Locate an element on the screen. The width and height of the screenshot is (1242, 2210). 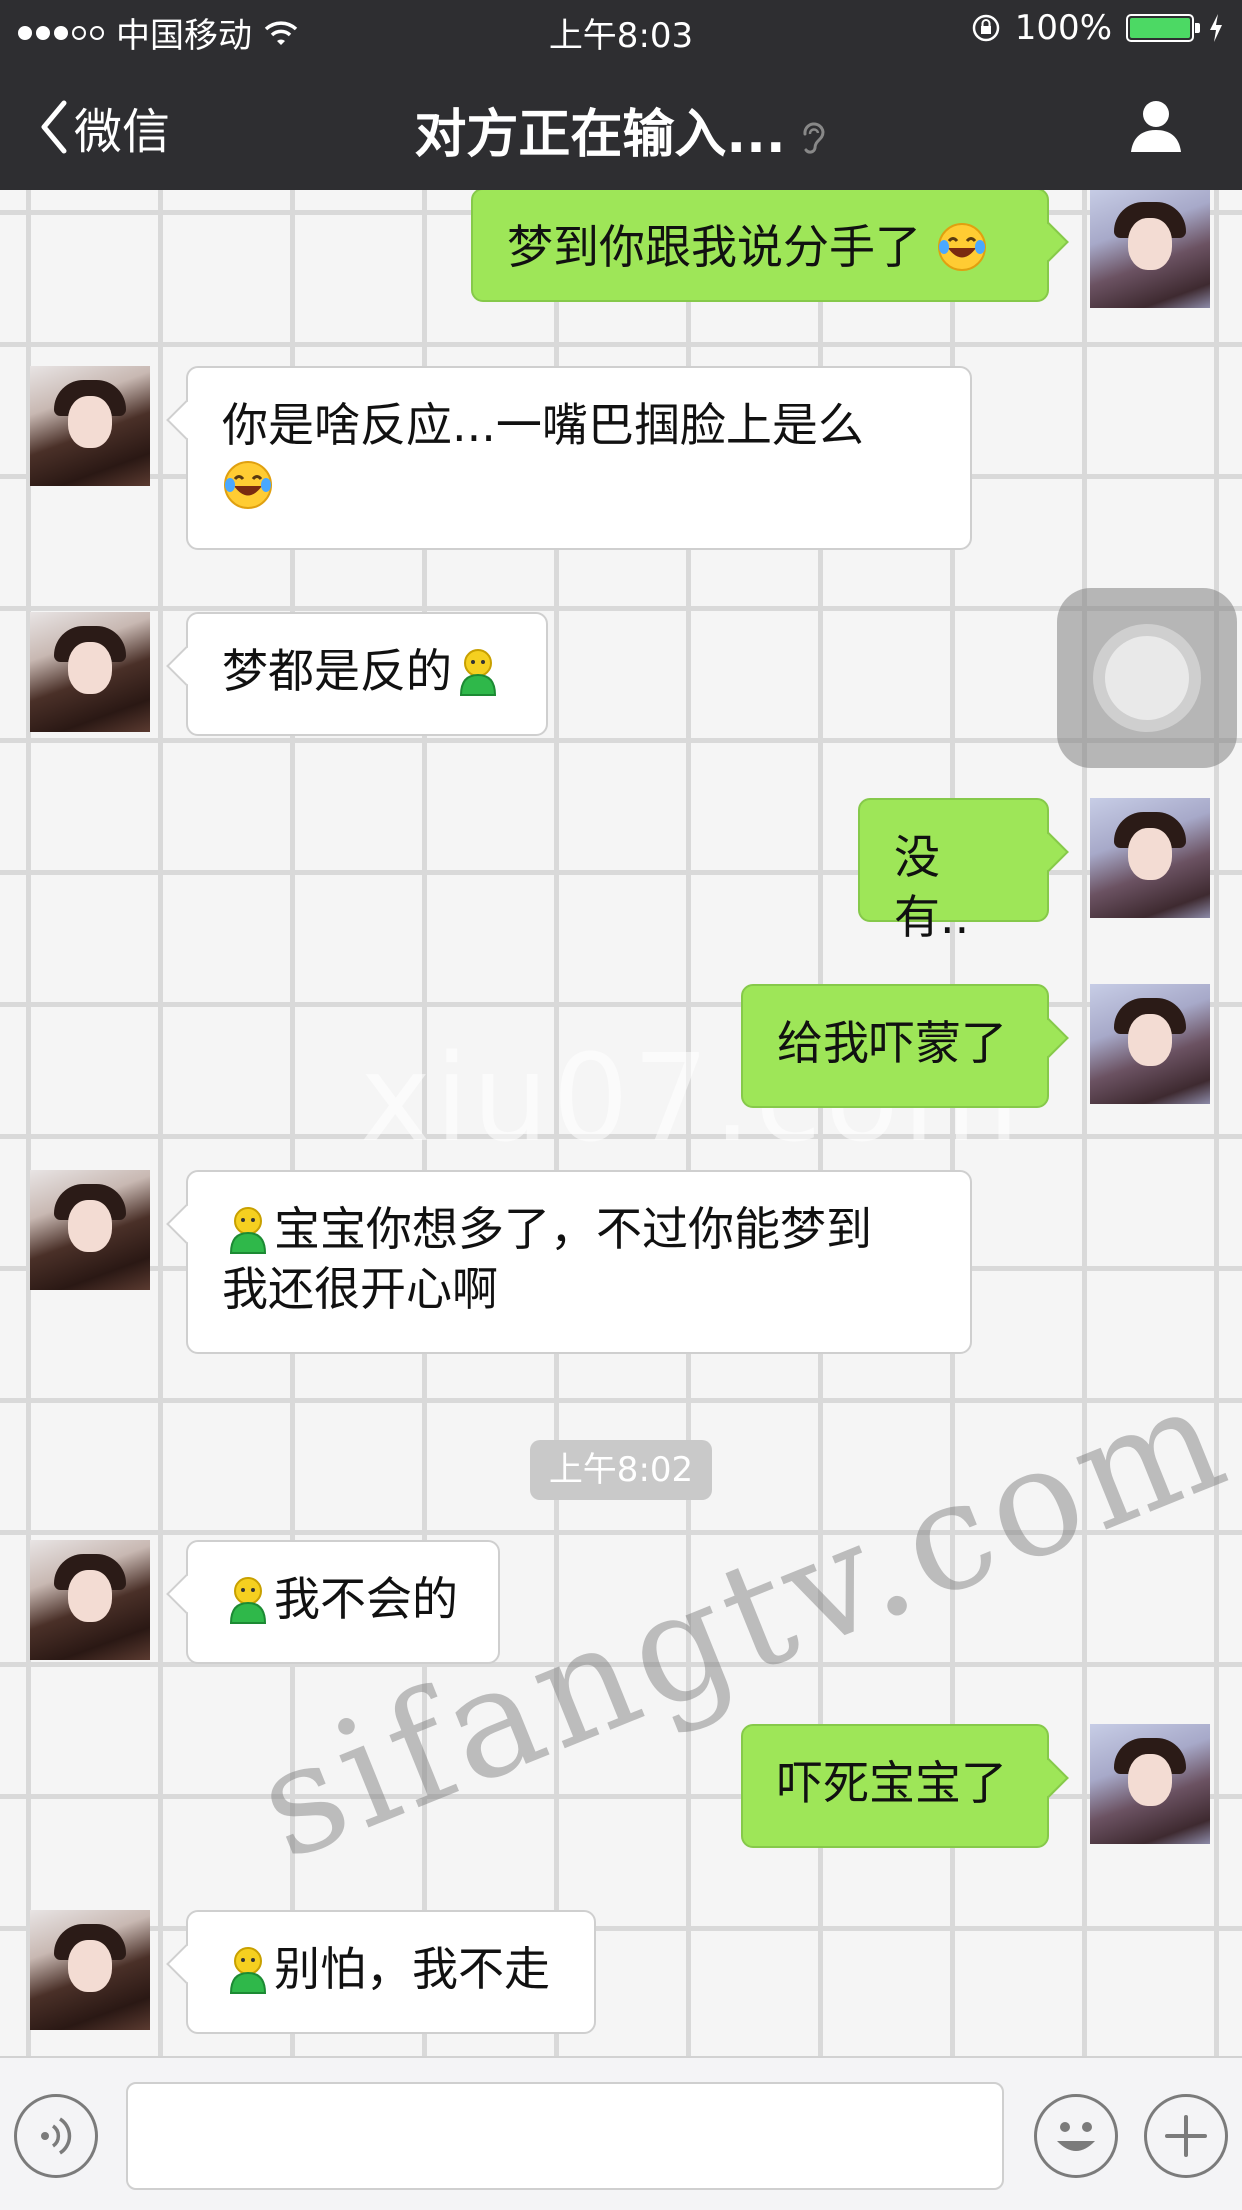
plus-icon is located at coordinates (1186, 2136).